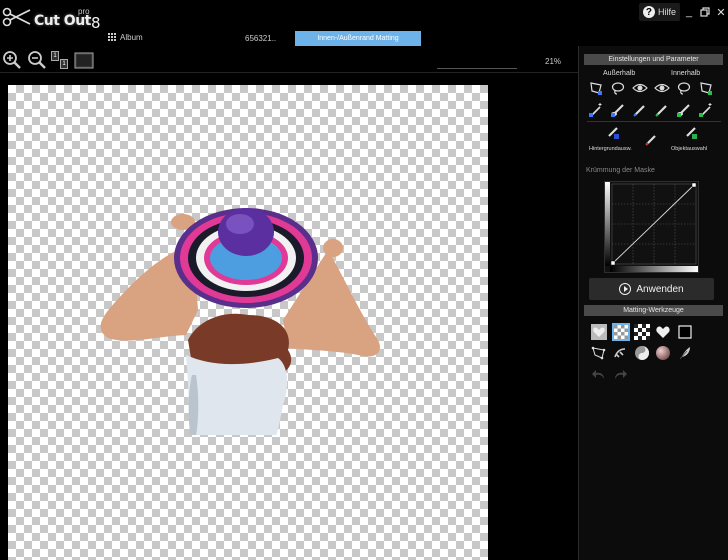 This screenshot has width=728, height=560. Describe the element at coordinates (620, 353) in the screenshot. I see `smudge-icon` at that location.